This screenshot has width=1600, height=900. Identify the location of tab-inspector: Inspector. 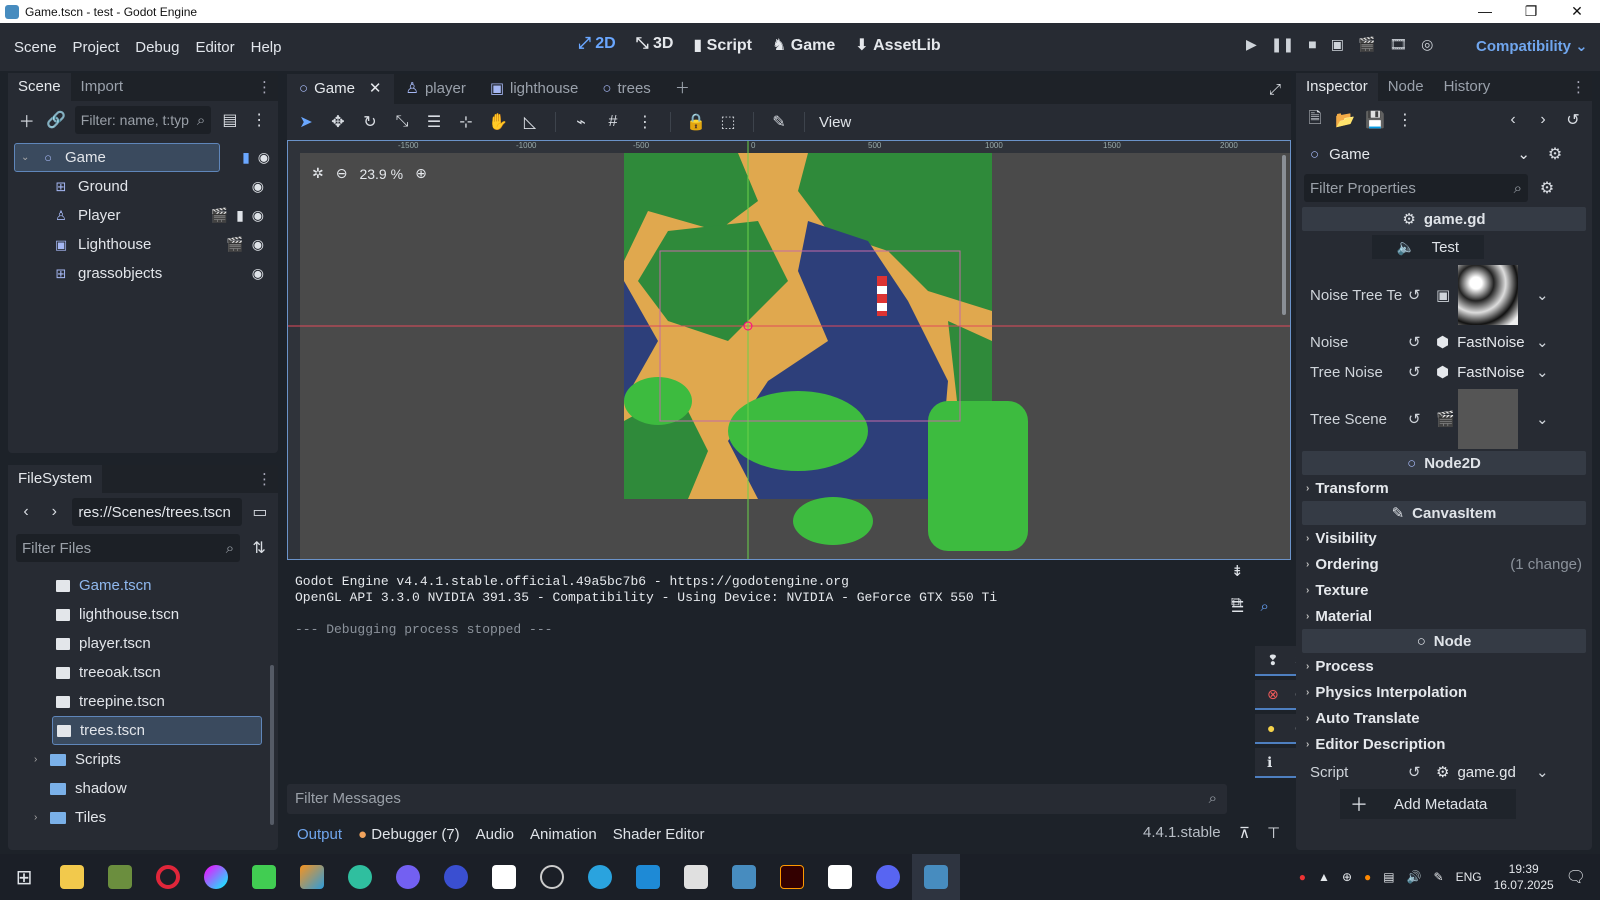
(1337, 87).